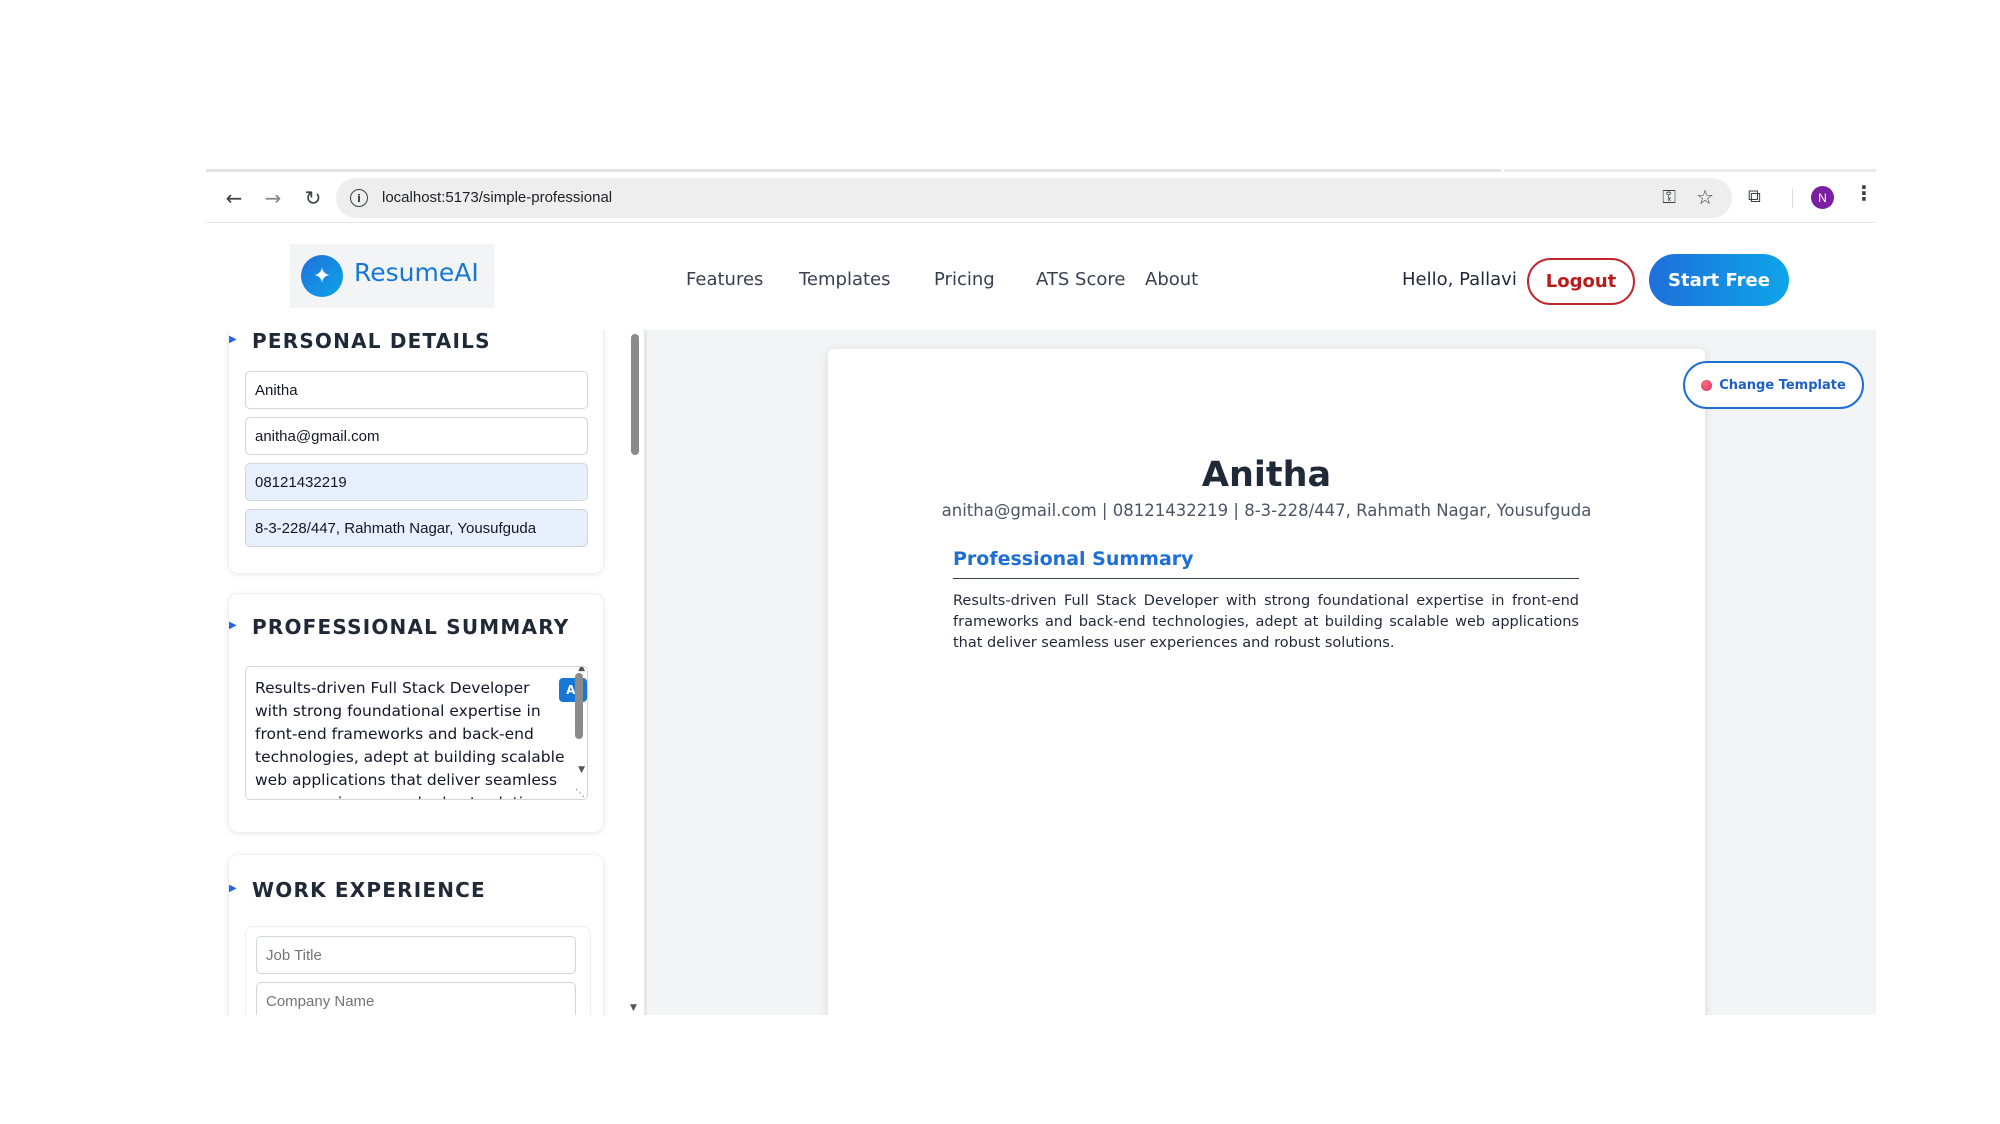 The width and height of the screenshot is (2000, 1124). What do you see at coordinates (1792, 198) in the screenshot?
I see `toolbar-separator` at bounding box center [1792, 198].